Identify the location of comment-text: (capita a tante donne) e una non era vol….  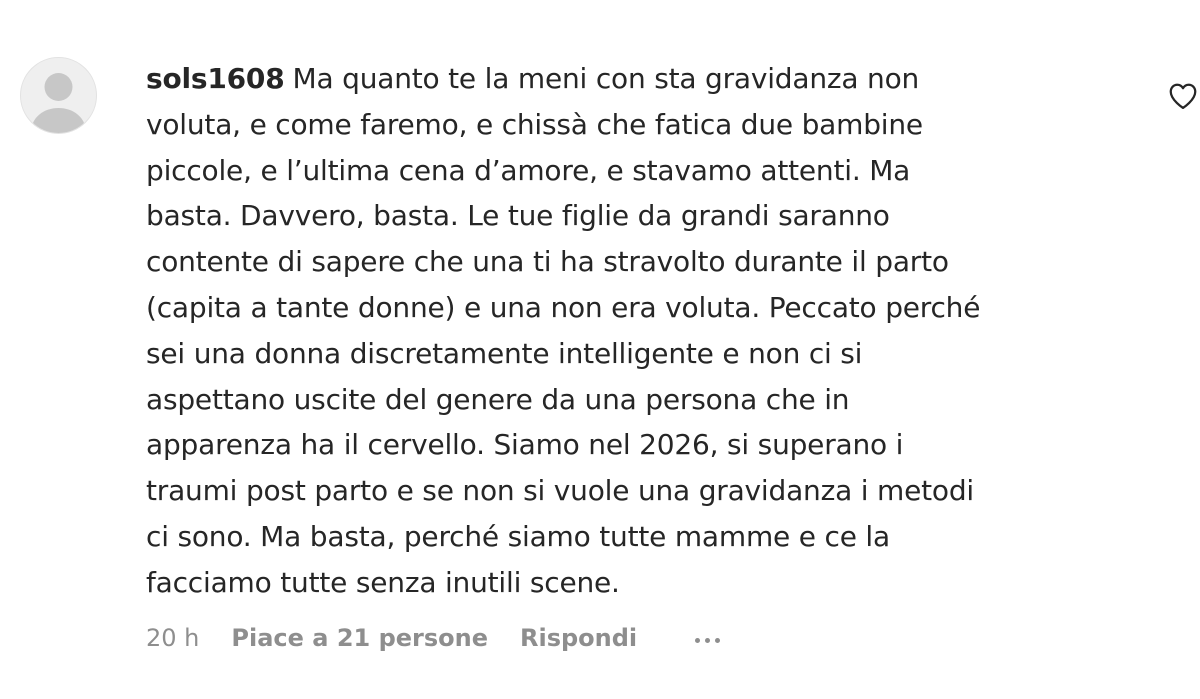
(563, 307).